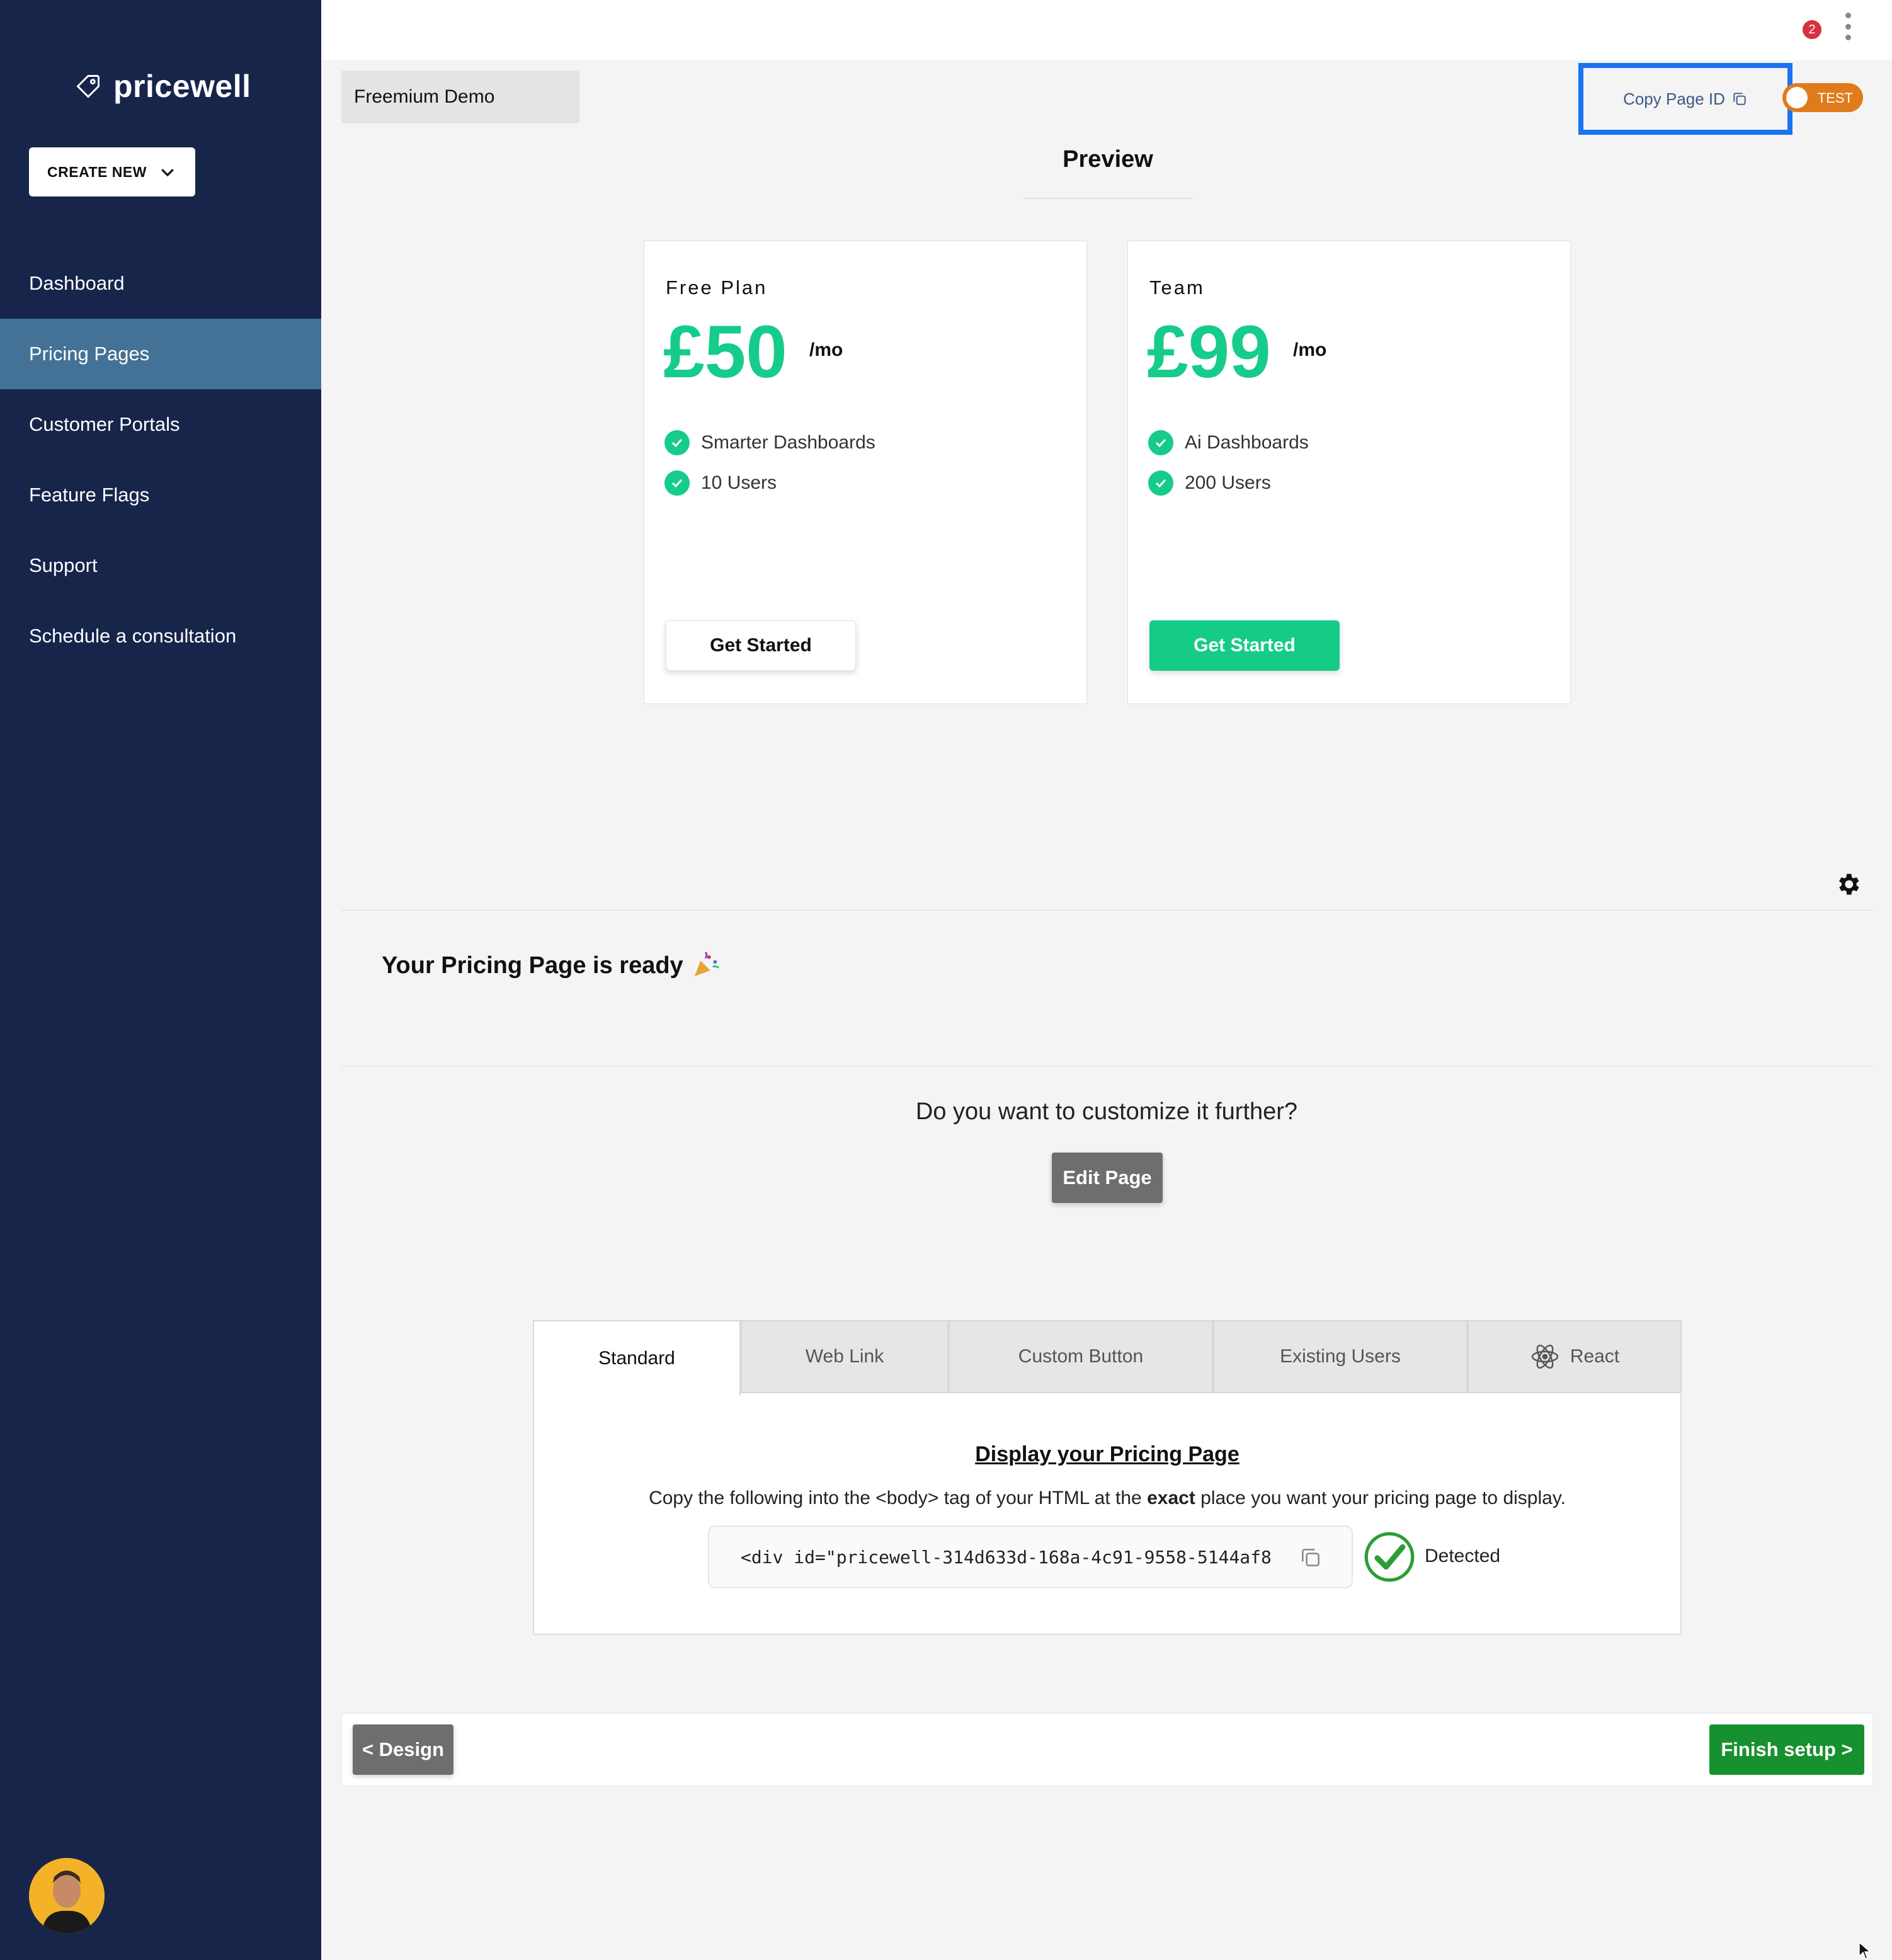 The image size is (1892, 1960). Describe the element at coordinates (1106, 1111) in the screenshot. I see `customize-question: Do you want to customize it further?` at that location.